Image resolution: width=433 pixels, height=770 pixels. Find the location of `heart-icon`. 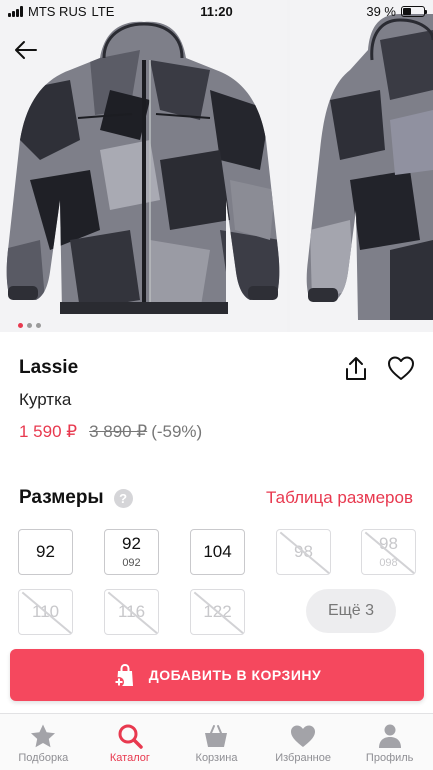

heart-icon is located at coordinates (303, 736).